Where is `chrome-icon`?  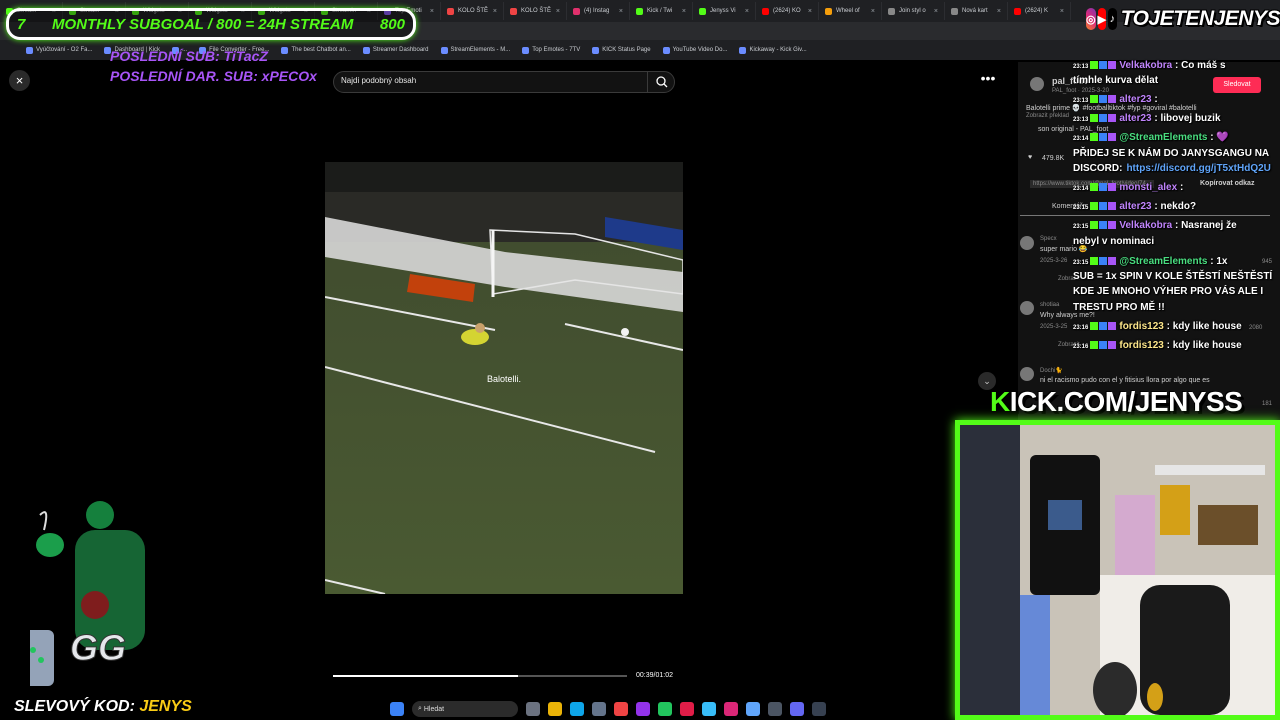 chrome-icon is located at coordinates (621, 709).